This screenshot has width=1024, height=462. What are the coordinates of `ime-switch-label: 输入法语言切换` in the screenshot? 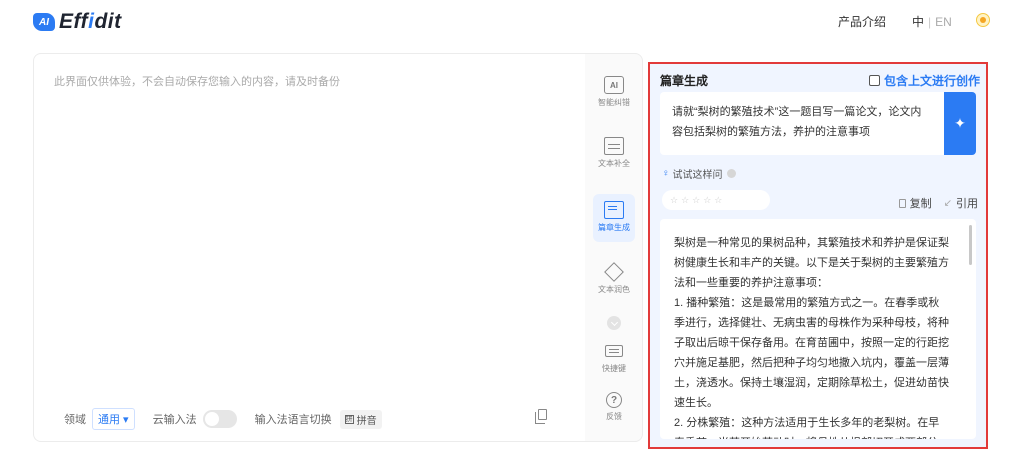 It's located at (293, 420).